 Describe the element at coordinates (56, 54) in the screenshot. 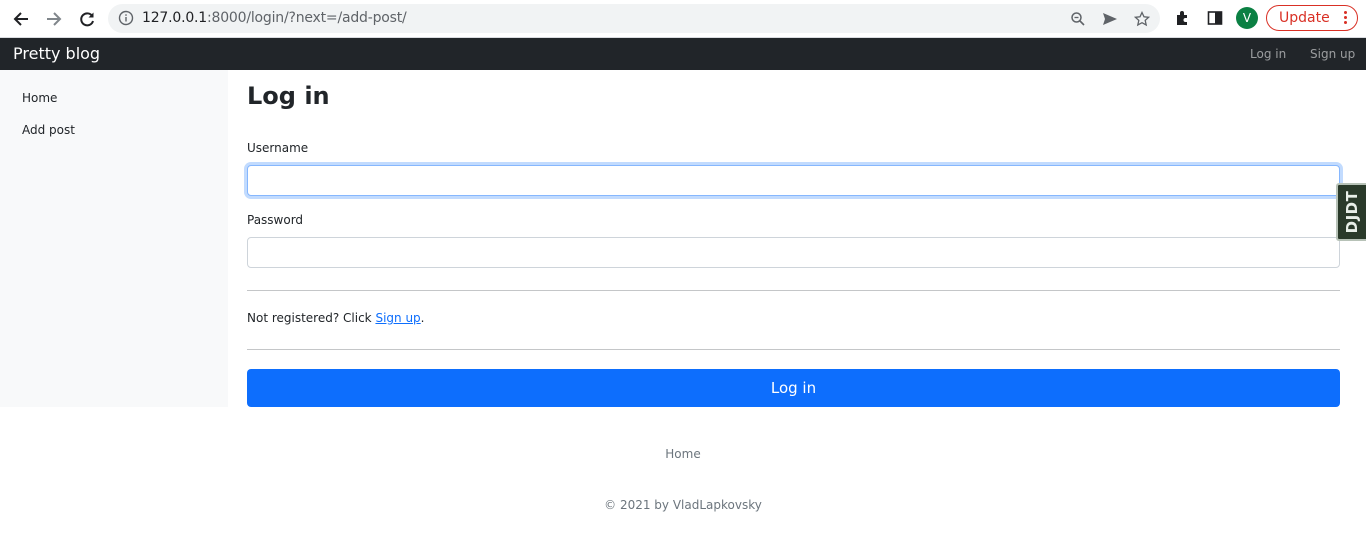

I see `brand-logo: Pretty blog` at that location.